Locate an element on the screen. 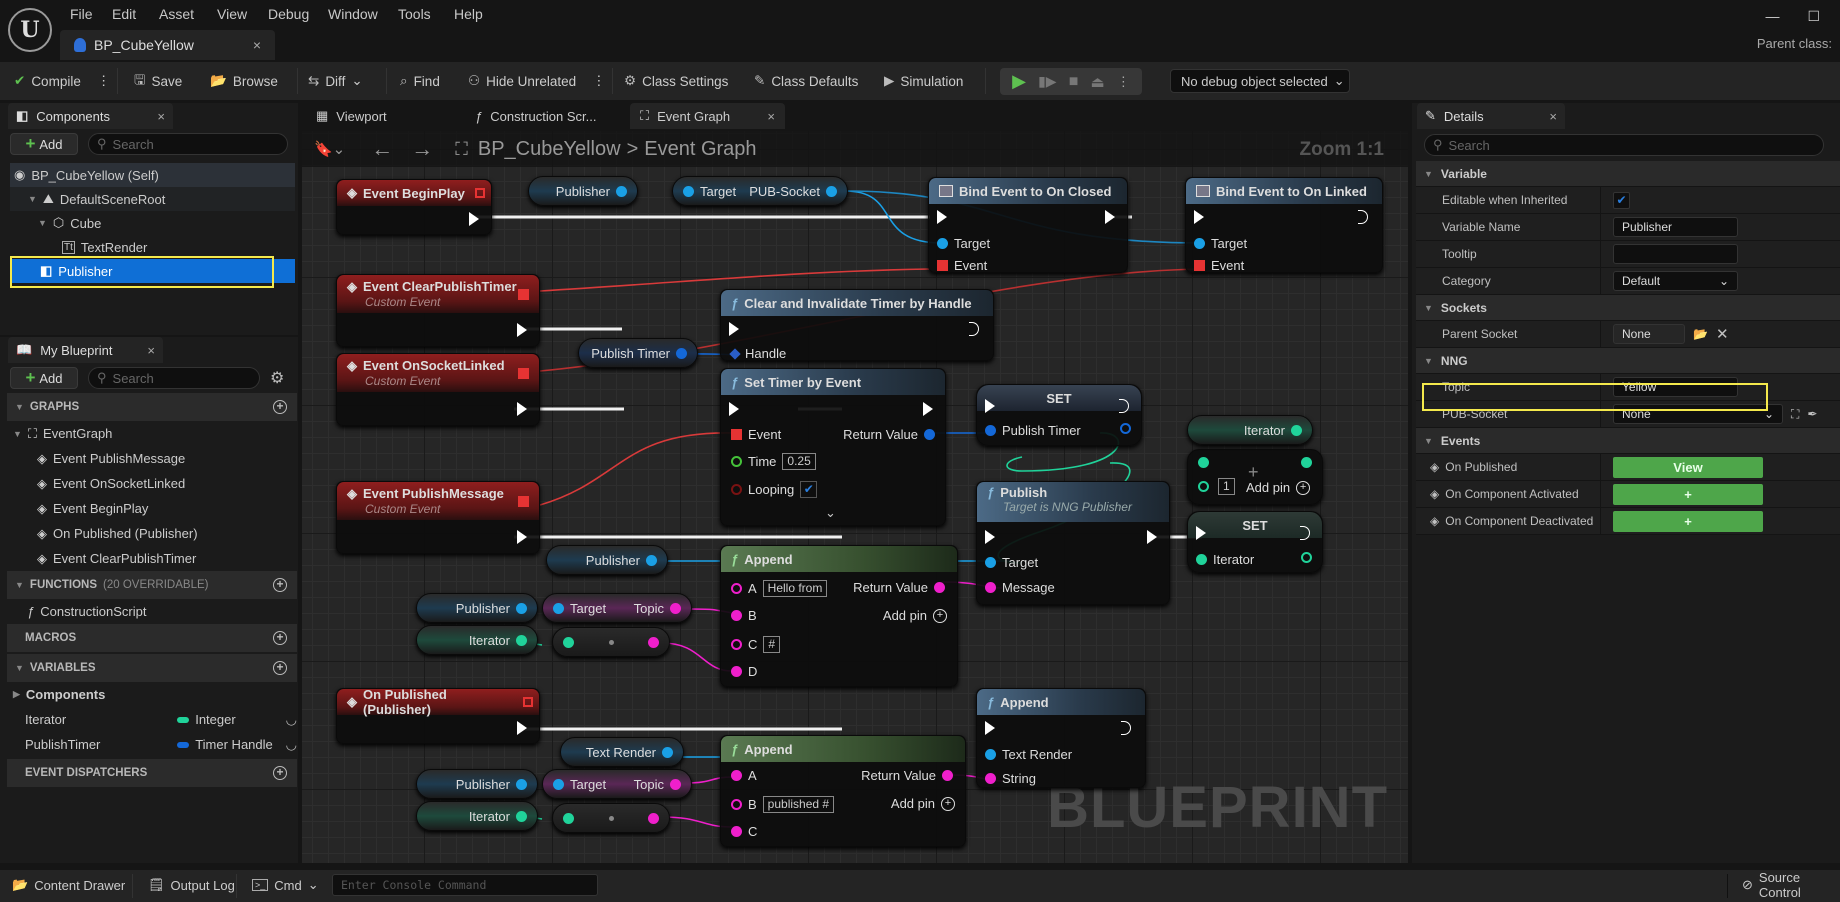  text-render-pin is located at coordinates (990, 754).